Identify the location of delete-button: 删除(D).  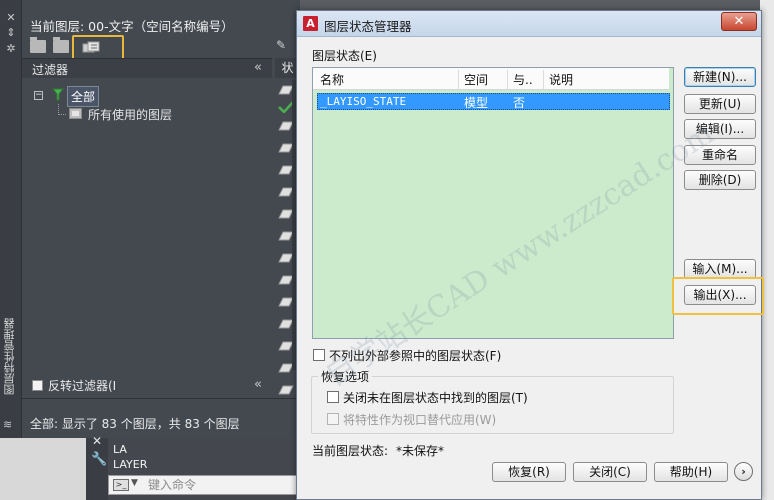
(720, 180).